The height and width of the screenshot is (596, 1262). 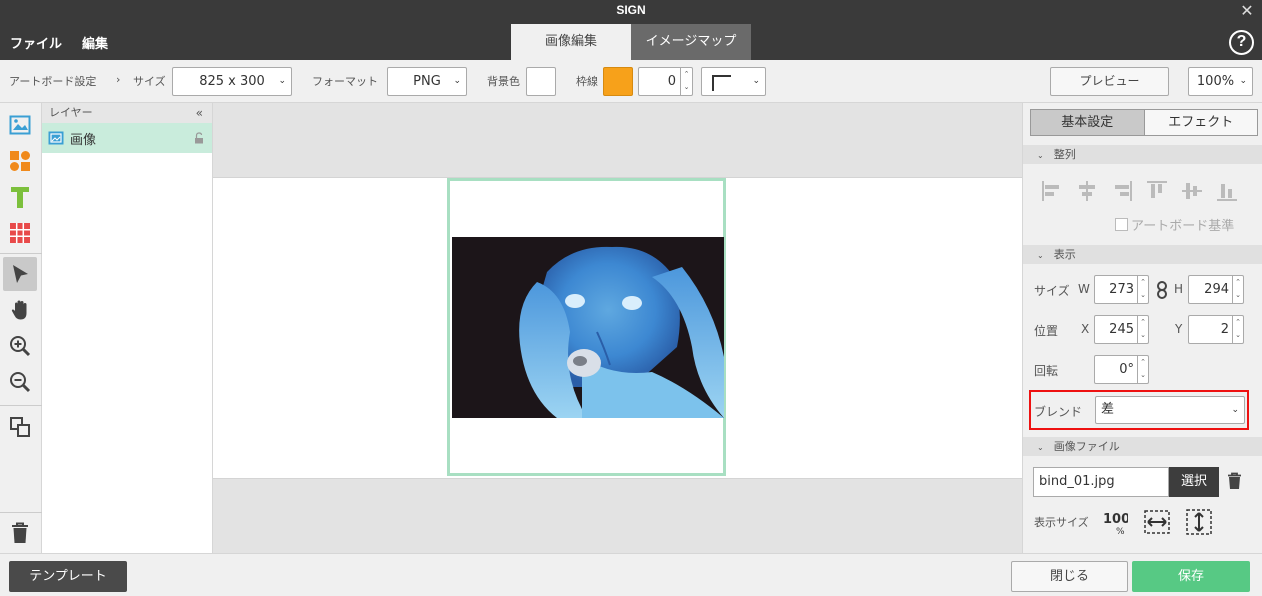 I want to click on arrange-icon, so click(x=20, y=427).